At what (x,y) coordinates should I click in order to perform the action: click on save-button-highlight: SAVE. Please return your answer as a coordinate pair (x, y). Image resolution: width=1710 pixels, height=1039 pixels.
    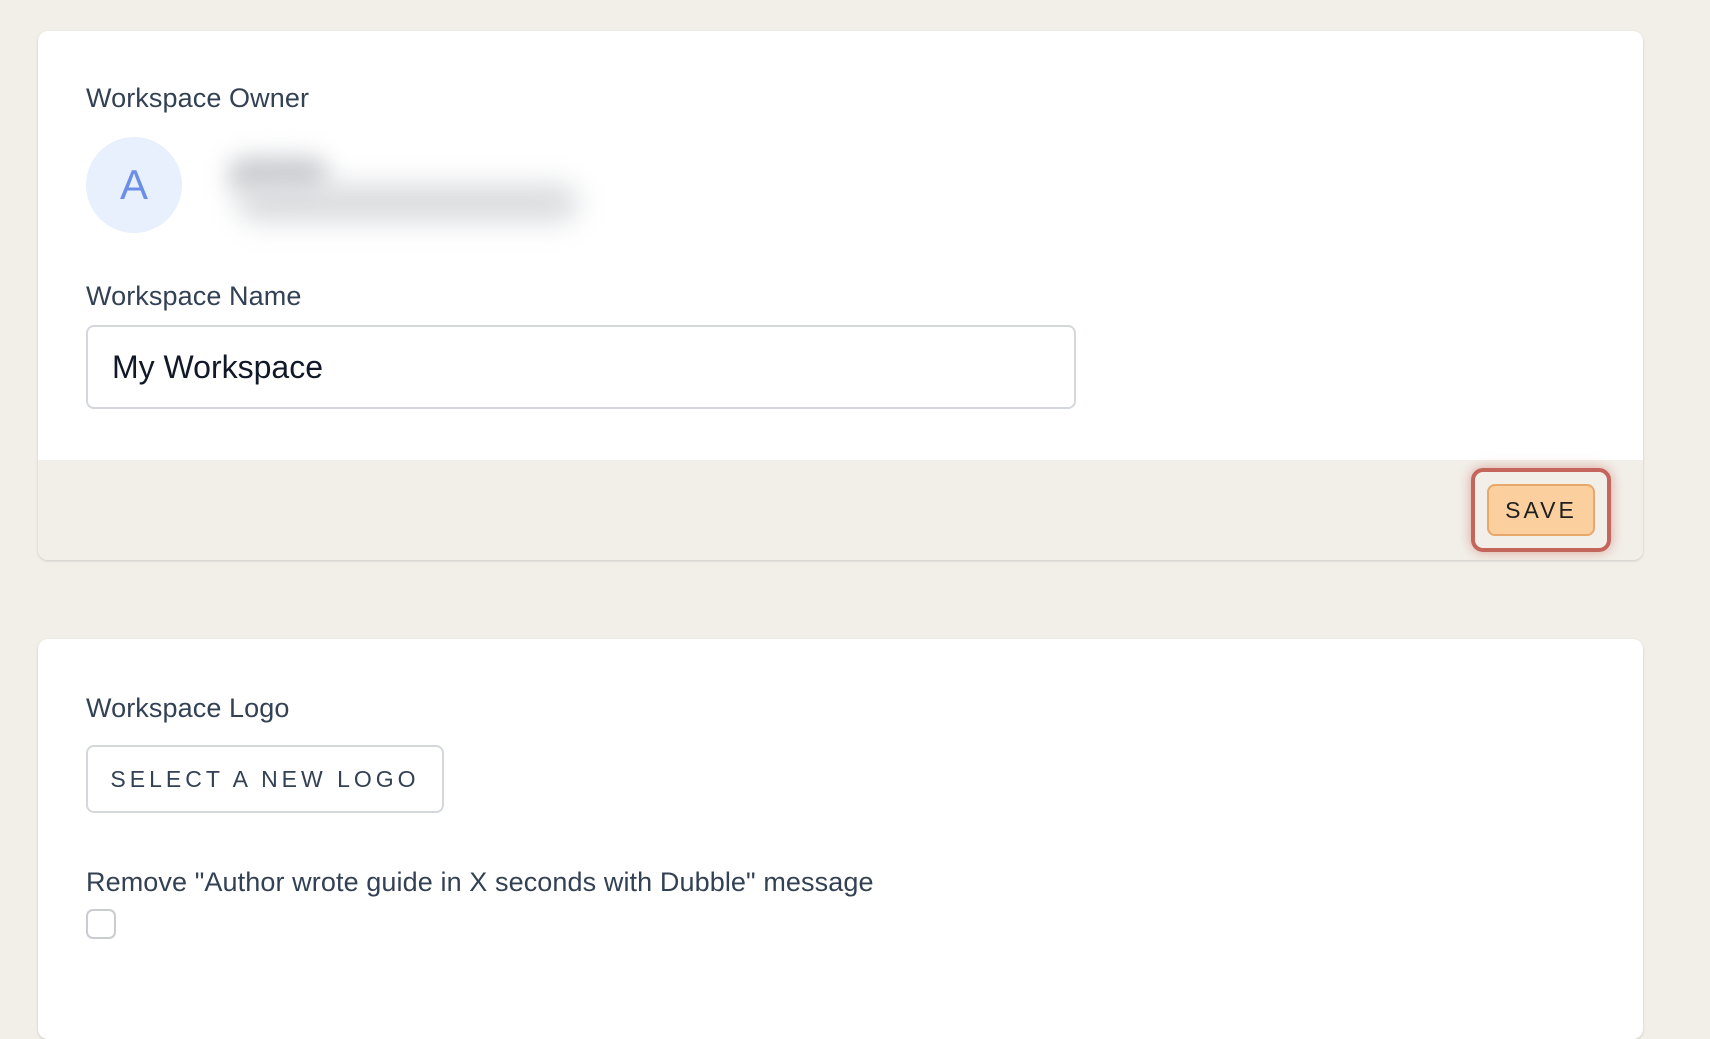
    Looking at the image, I should click on (1541, 510).